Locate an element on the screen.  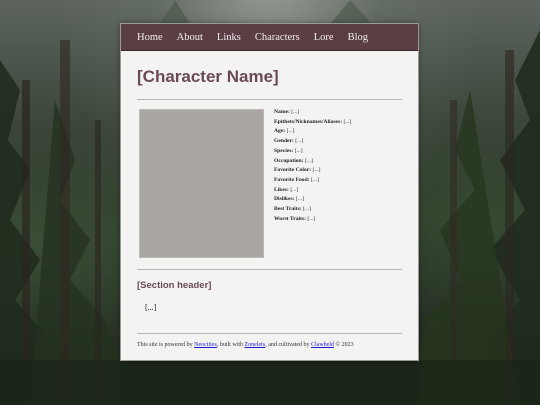
section-header: [Section header] is located at coordinates (174, 285).